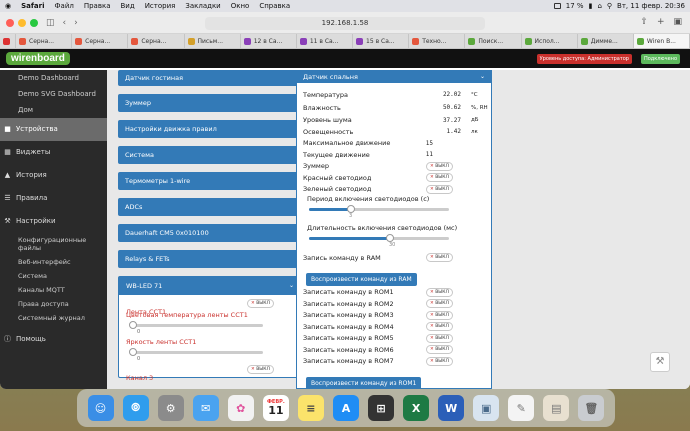  What do you see at coordinates (439, 350) in the screenshot?
I see `rom6-toggle: ✕ ВЫКЛ` at bounding box center [439, 350].